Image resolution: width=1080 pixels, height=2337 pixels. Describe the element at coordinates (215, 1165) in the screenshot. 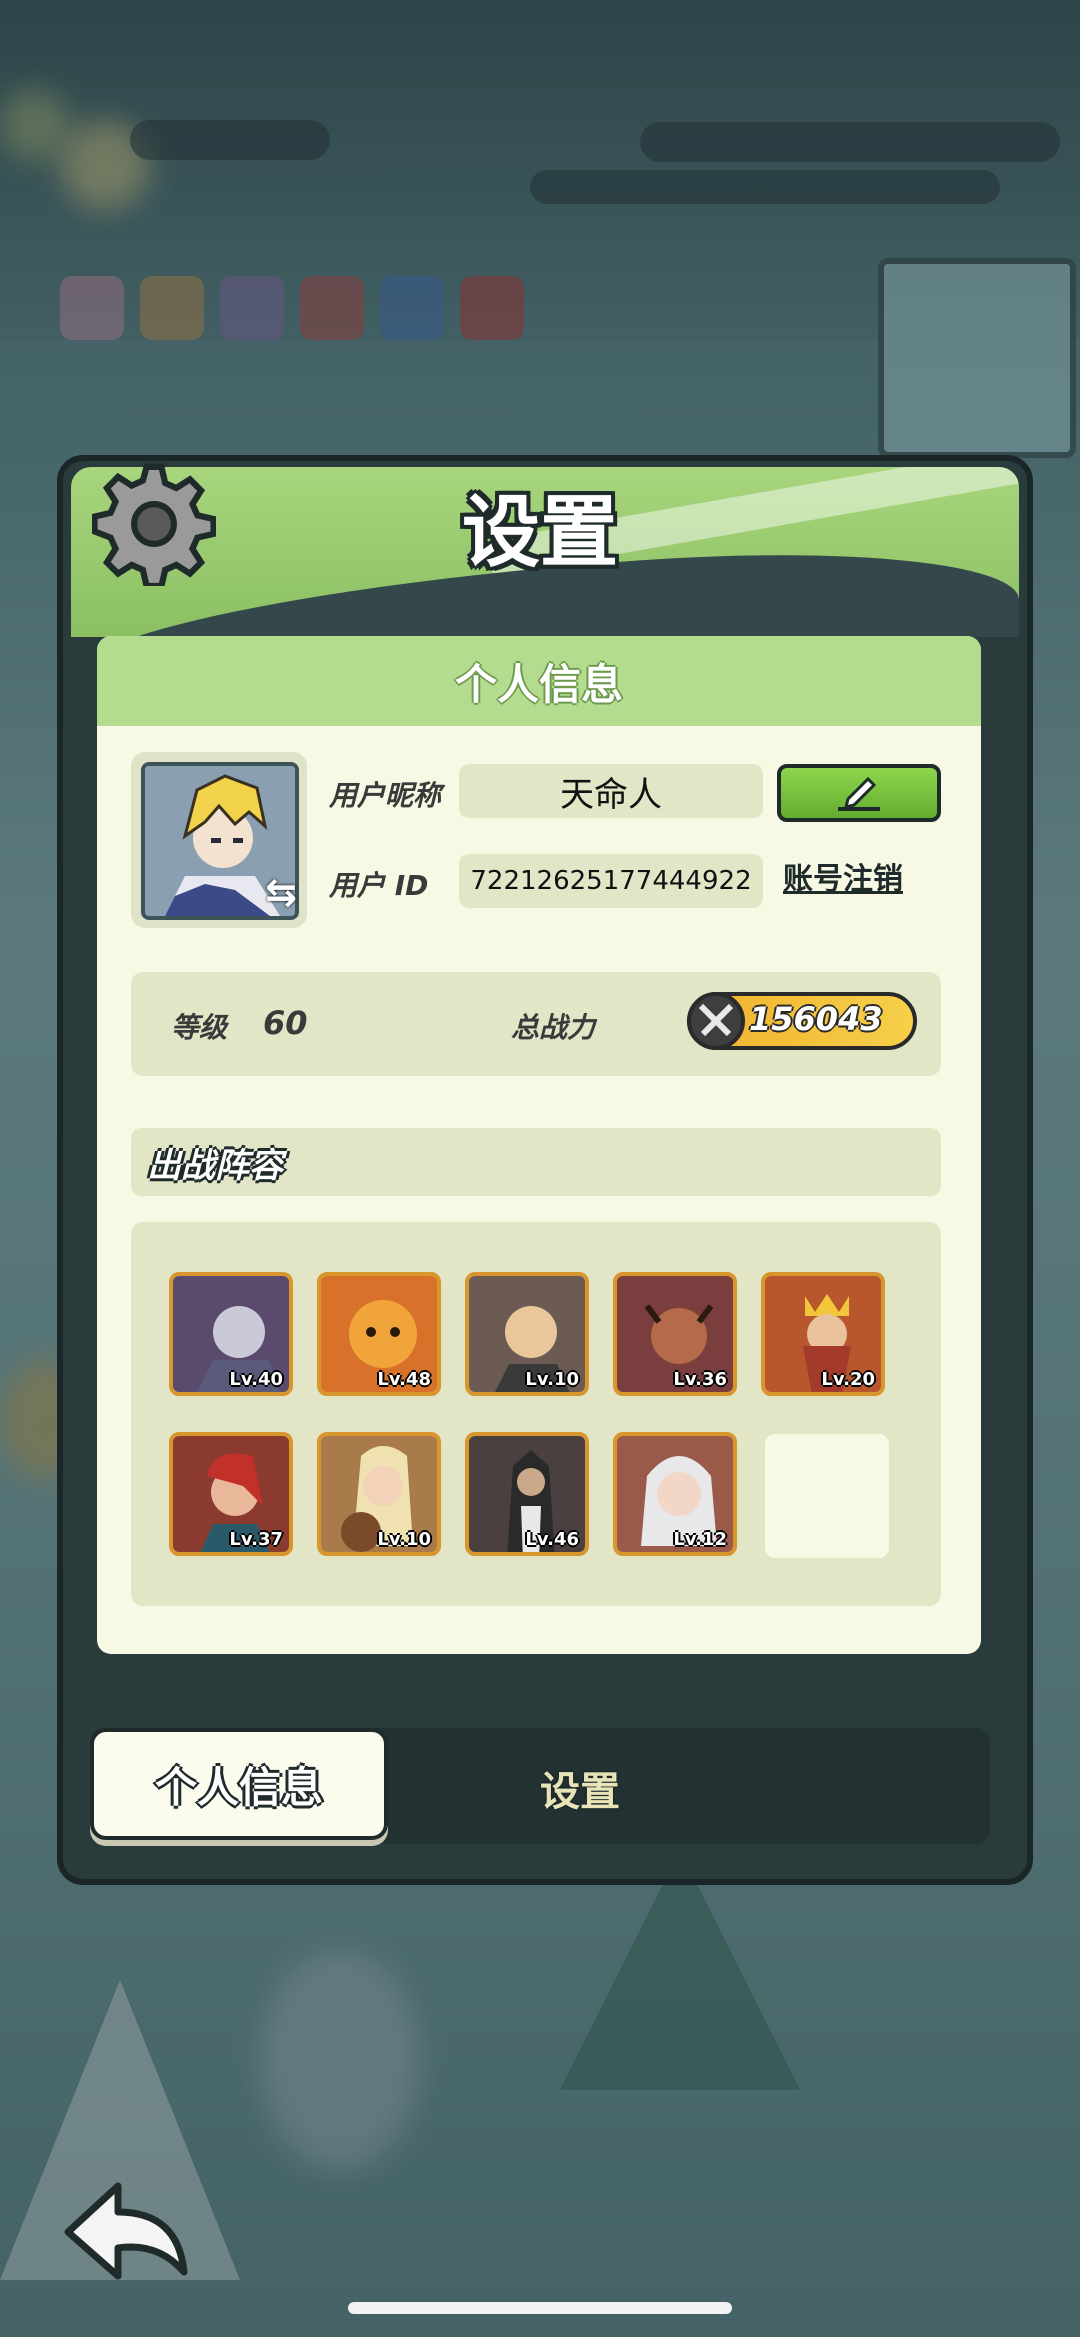

I see `lineup-title: 出战阵容` at that location.